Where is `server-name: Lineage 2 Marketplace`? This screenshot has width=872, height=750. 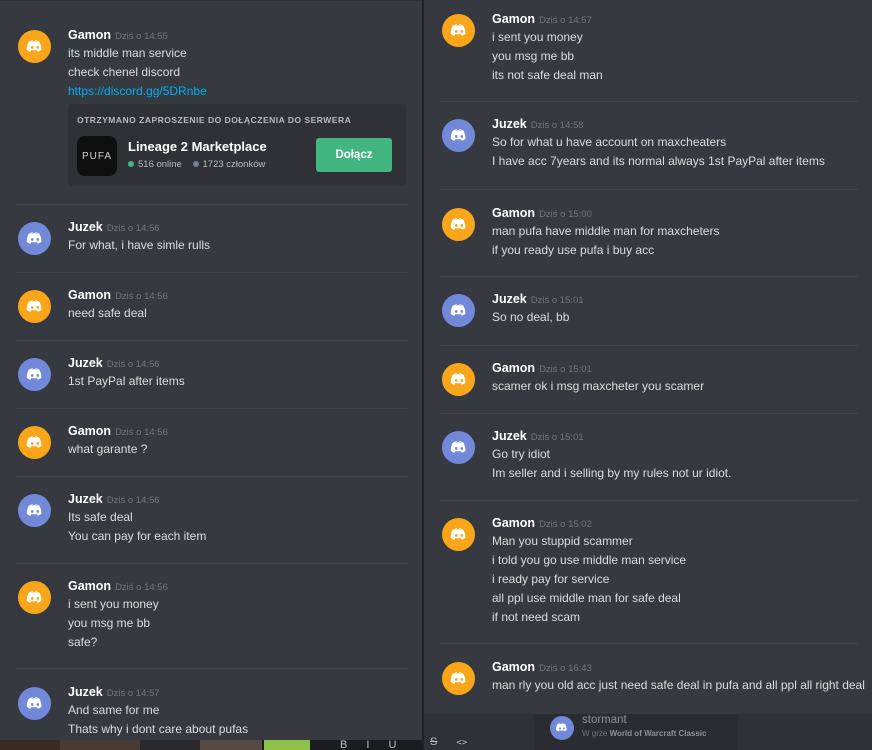
server-name: Lineage 2 Marketplace is located at coordinates (197, 146).